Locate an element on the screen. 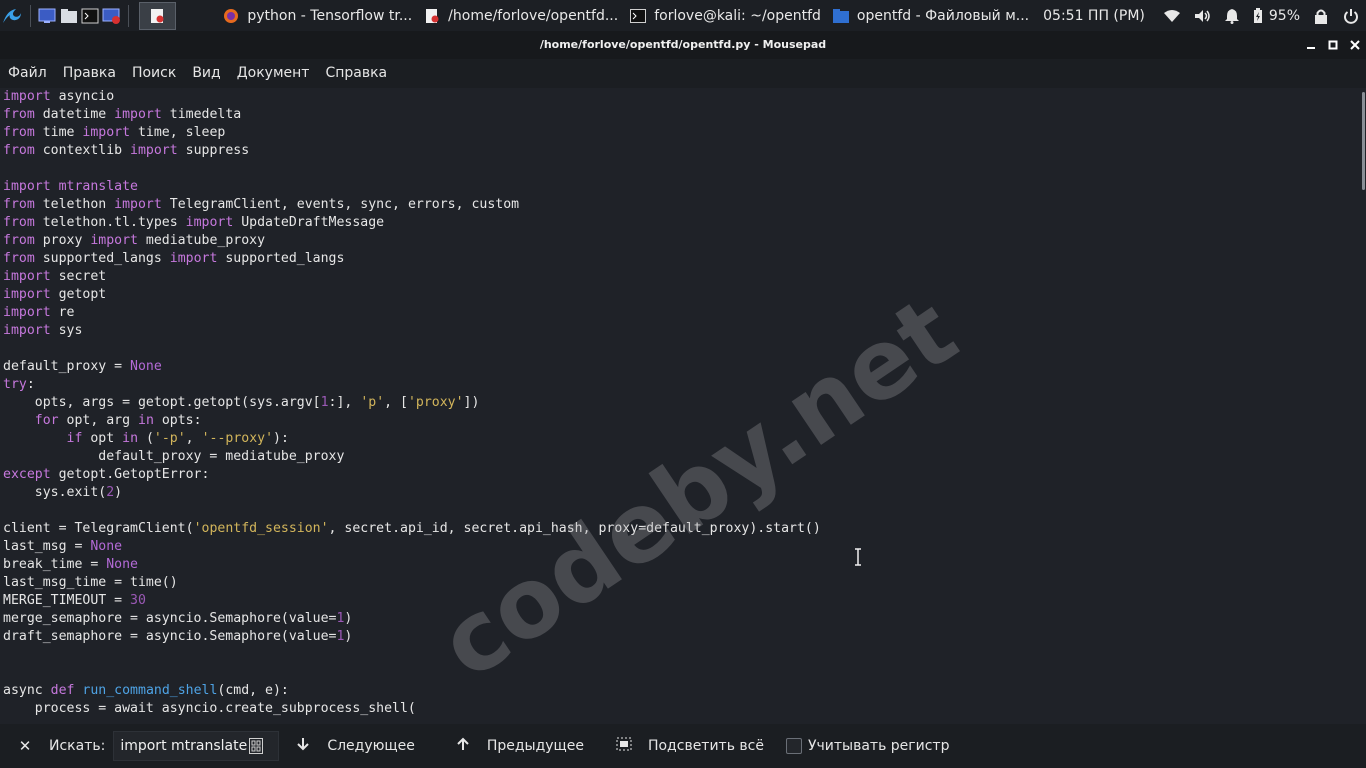 This screenshot has height=768, width=1366. find-next-button: Следующее is located at coordinates (355, 746).